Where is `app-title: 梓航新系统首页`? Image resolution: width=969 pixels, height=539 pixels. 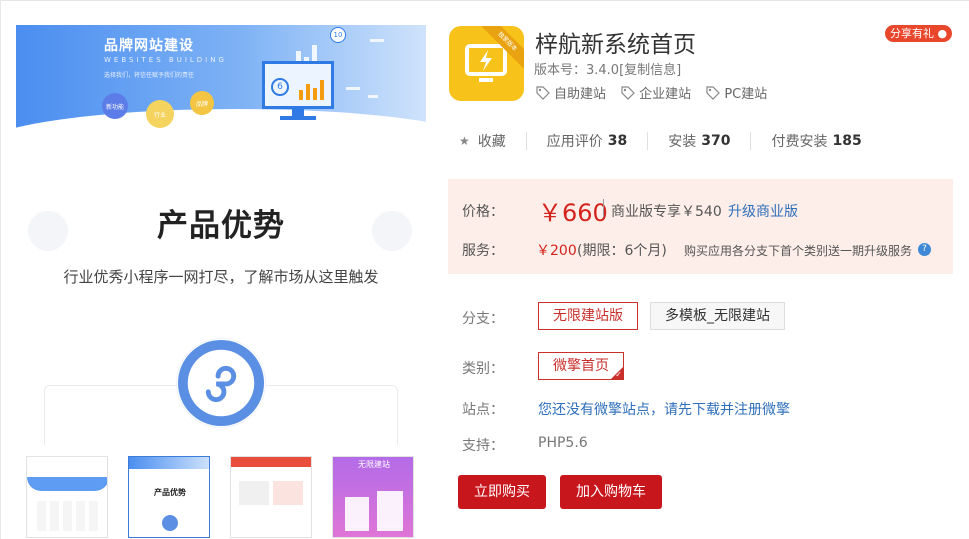
app-title: 梓航新系统首页 is located at coordinates (615, 45).